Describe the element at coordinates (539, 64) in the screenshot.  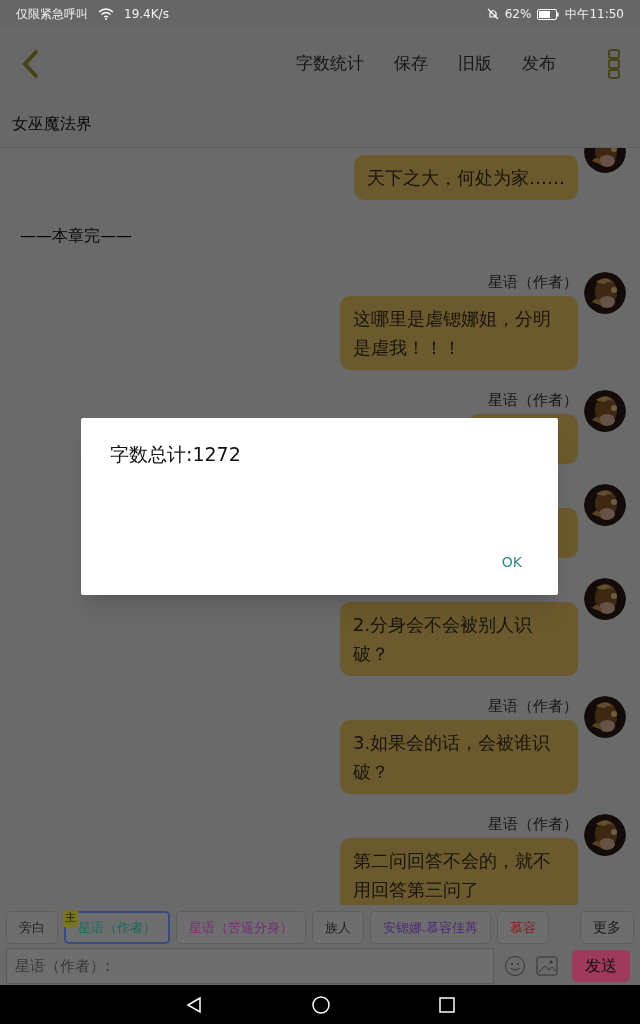
I see `toolbar-button: 发布` at that location.